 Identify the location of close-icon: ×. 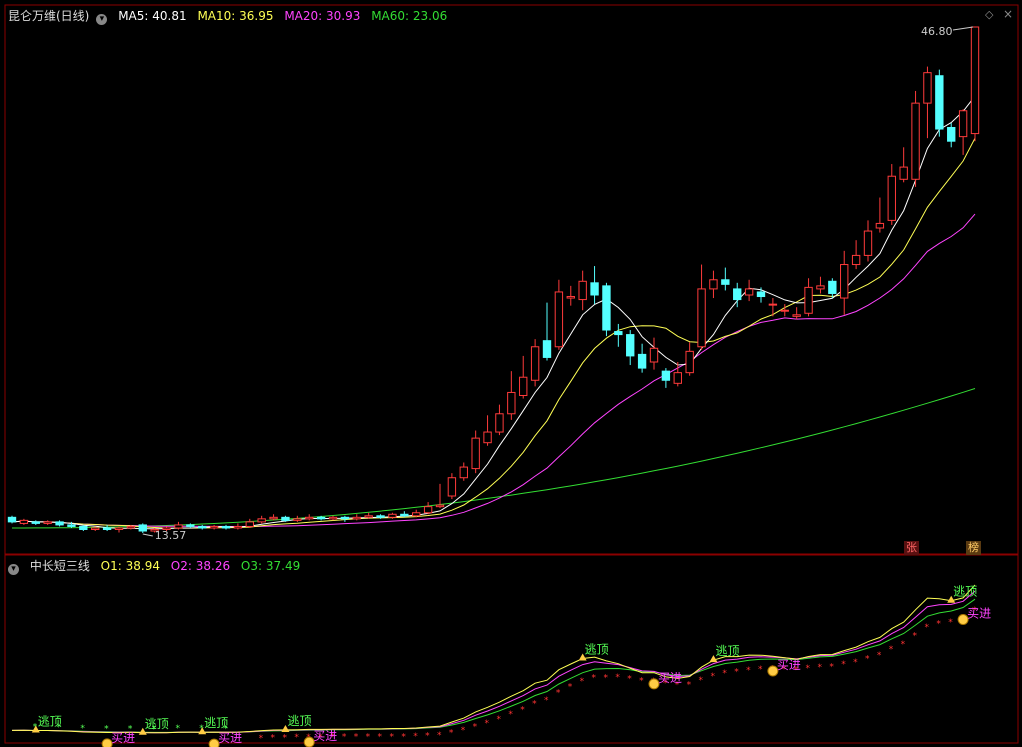
(1008, 14).